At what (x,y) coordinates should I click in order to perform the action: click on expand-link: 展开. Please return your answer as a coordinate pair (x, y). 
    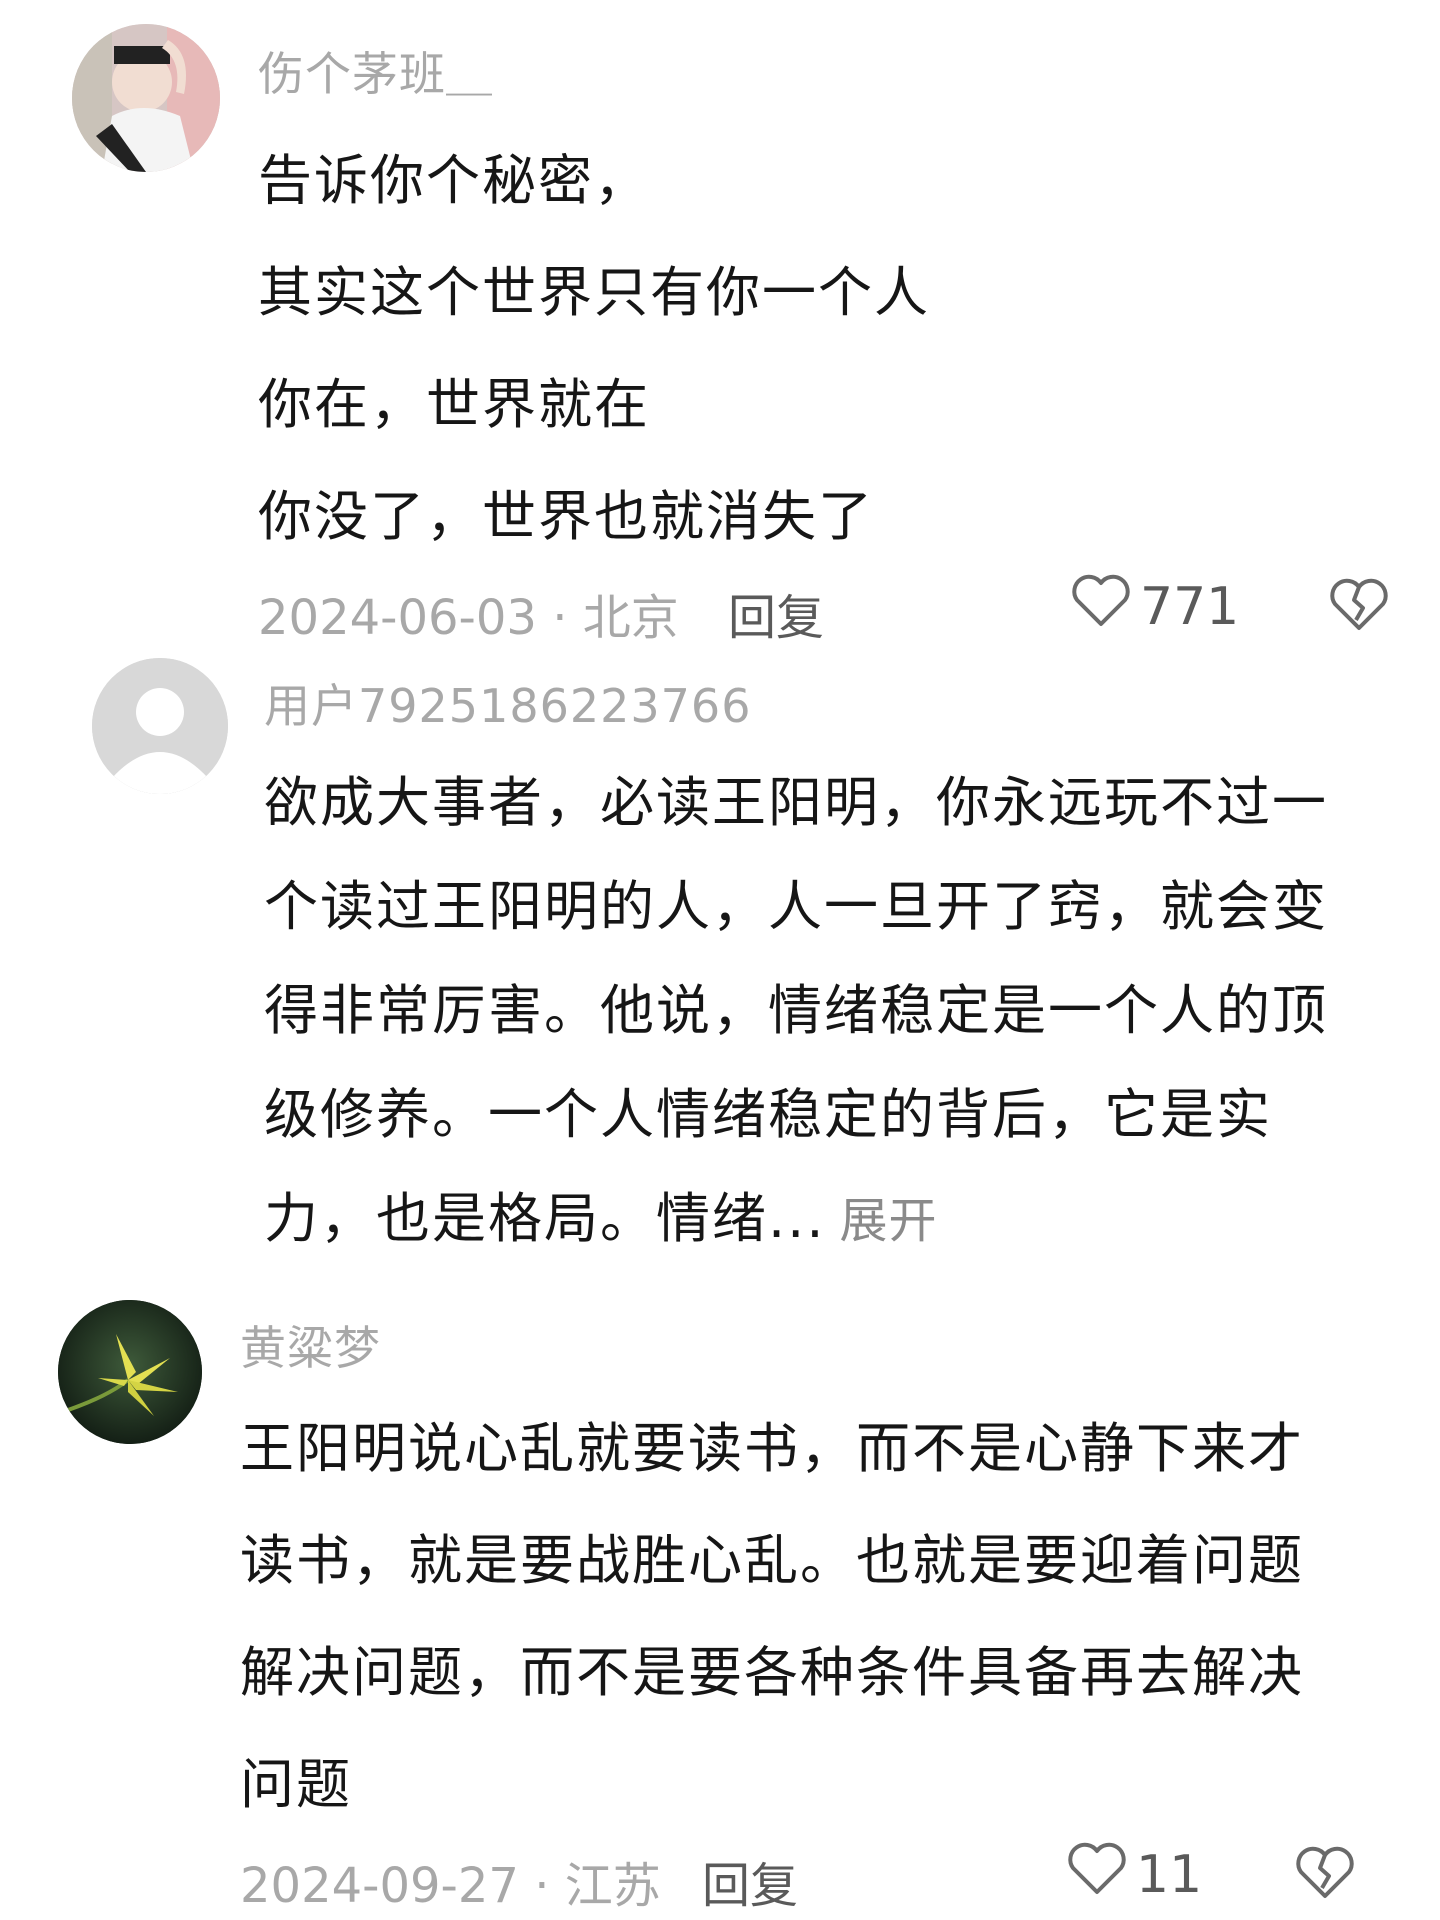
    Looking at the image, I should click on (889, 1221).